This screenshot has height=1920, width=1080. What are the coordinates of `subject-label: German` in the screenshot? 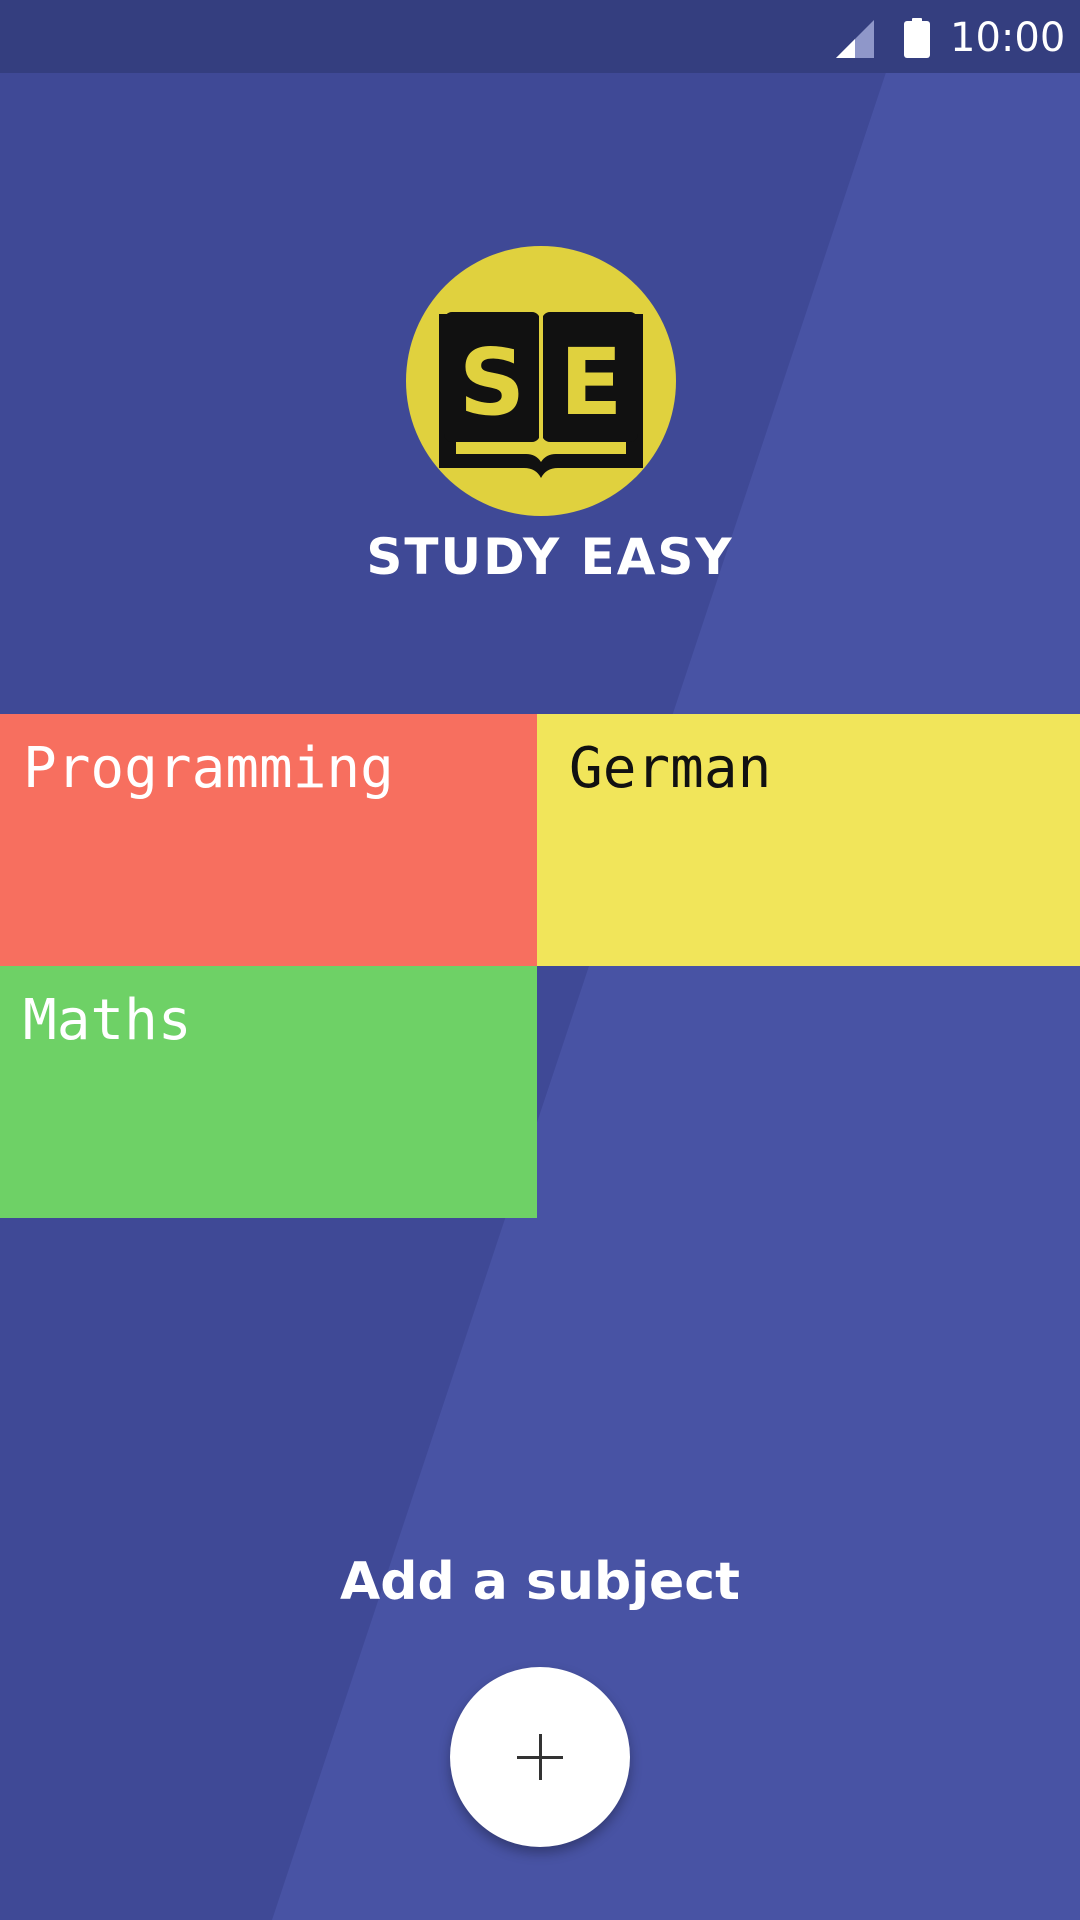 It's located at (670, 768).